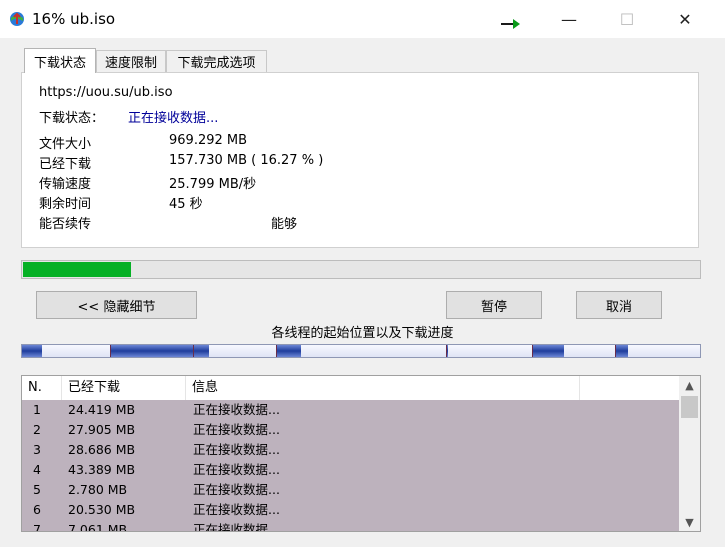  What do you see at coordinates (74, 19) in the screenshot?
I see `window-title: 16% ub.iso` at bounding box center [74, 19].